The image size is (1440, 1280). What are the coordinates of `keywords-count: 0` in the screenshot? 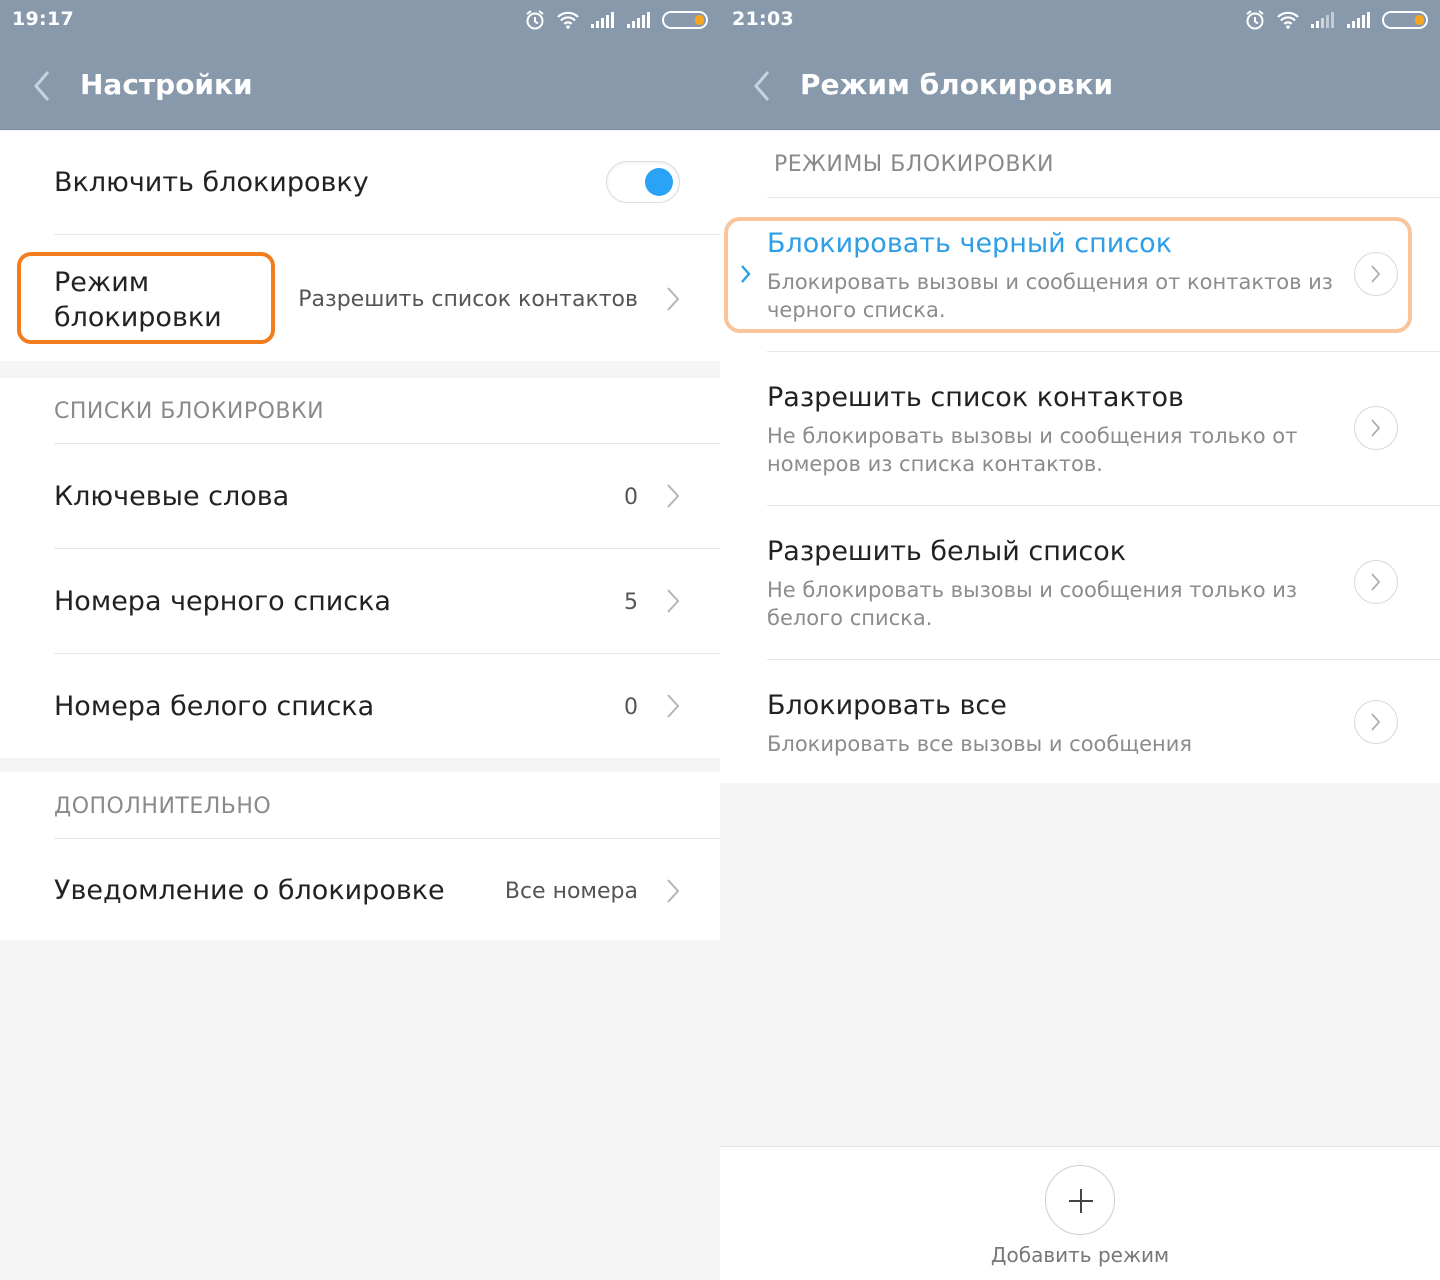 It's located at (631, 497).